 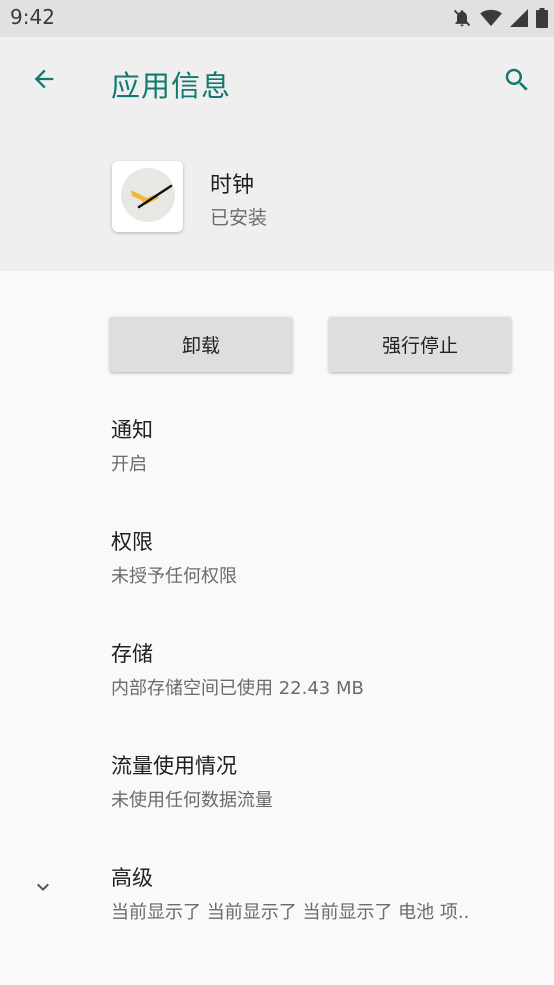 I want to click on setting-data-usage: 流量使用情况 未使用任何数据流量, so click(x=192, y=781).